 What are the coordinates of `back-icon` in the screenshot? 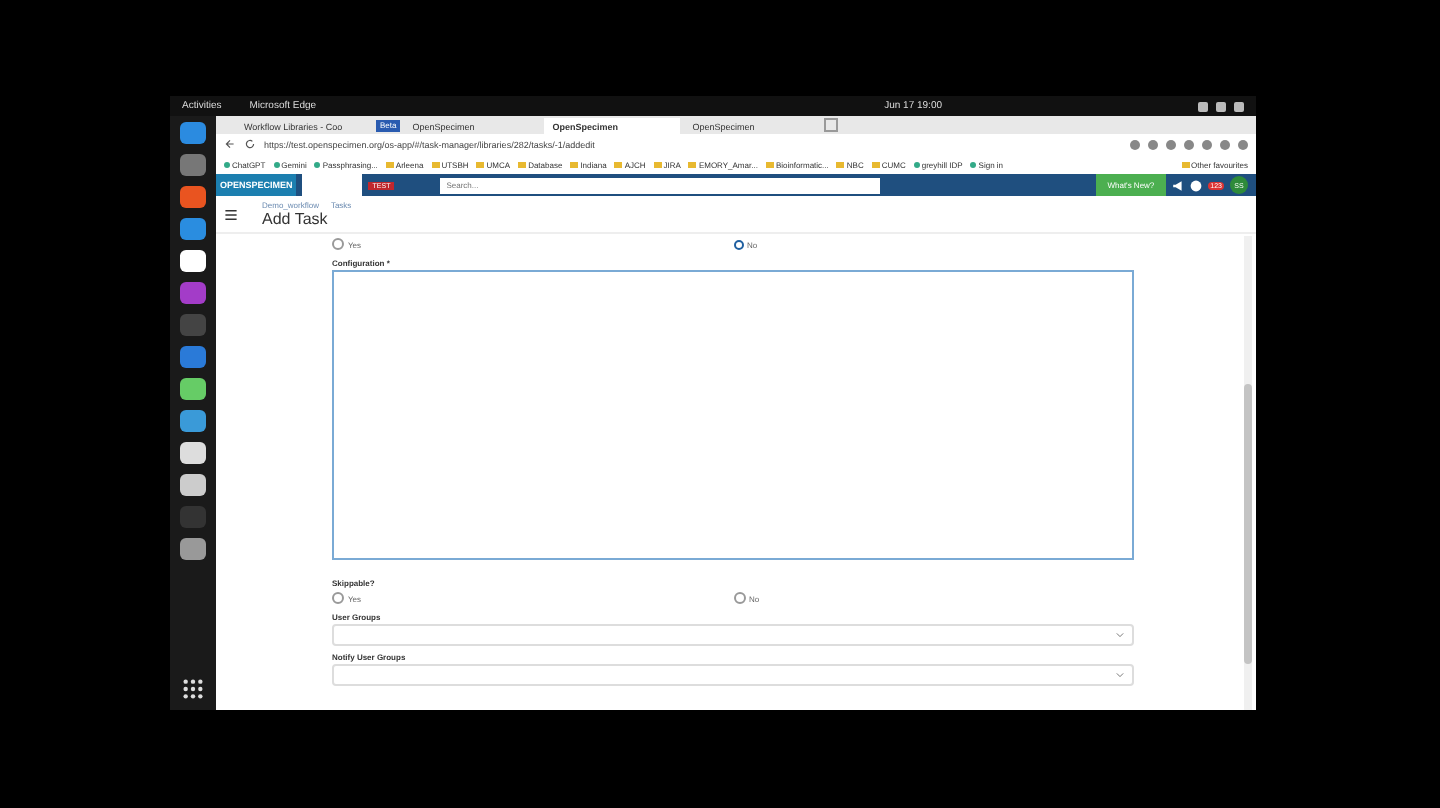 It's located at (230, 144).